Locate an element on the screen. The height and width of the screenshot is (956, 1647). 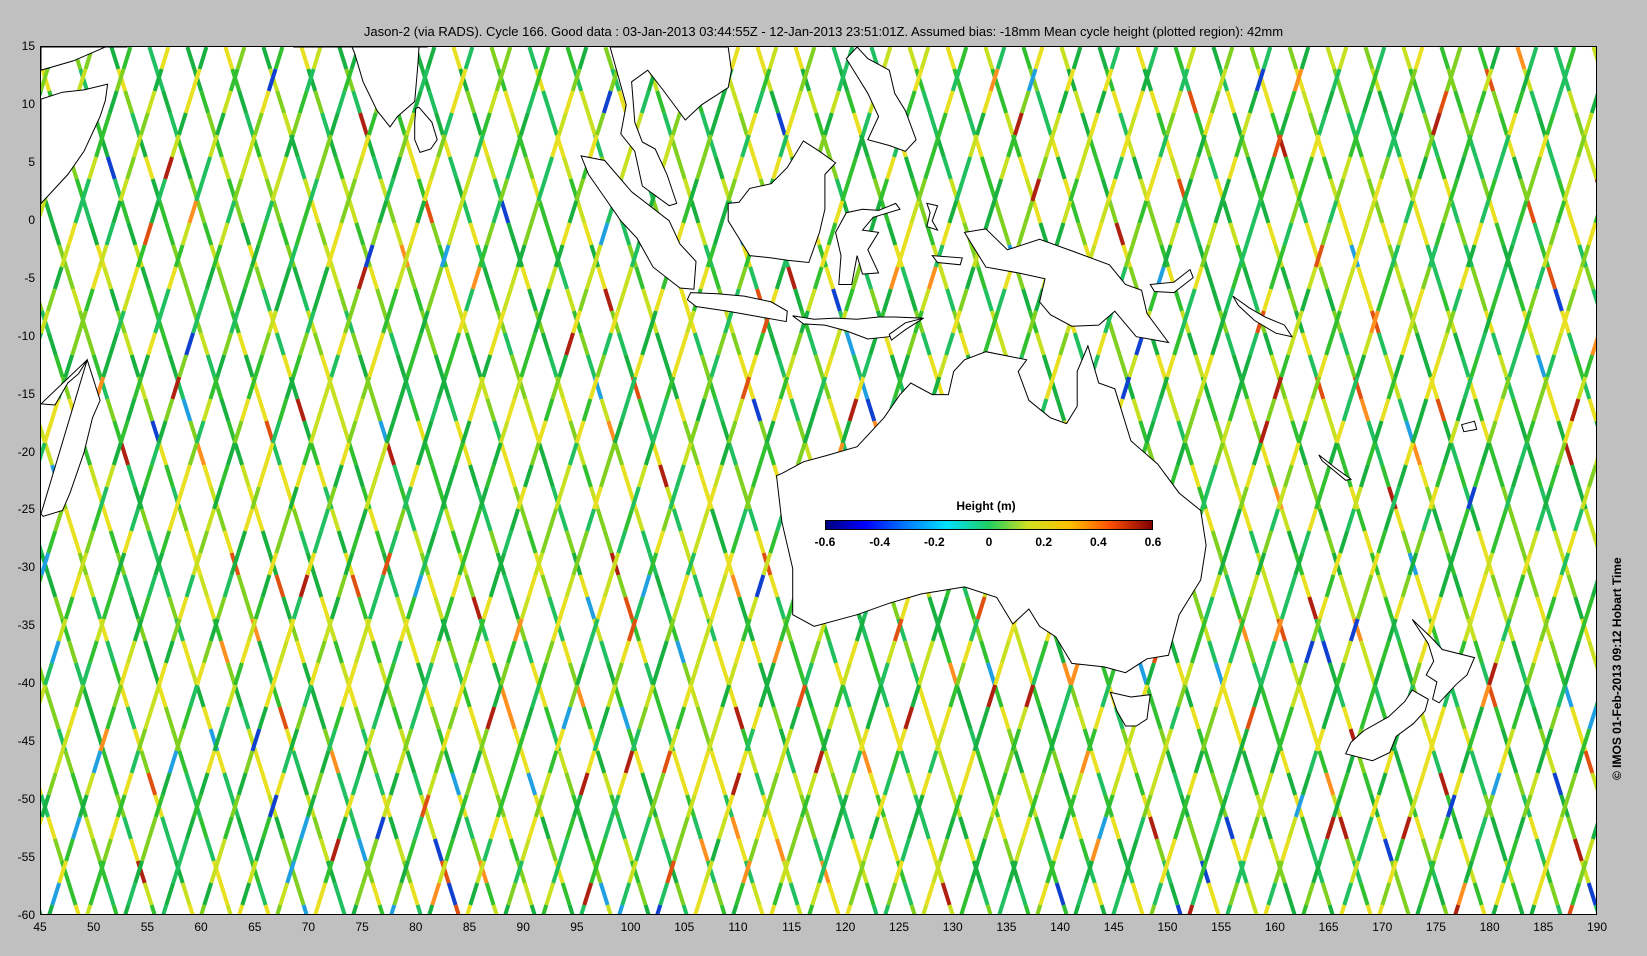
lon-tick-label: 100 is located at coordinates (630, 927).